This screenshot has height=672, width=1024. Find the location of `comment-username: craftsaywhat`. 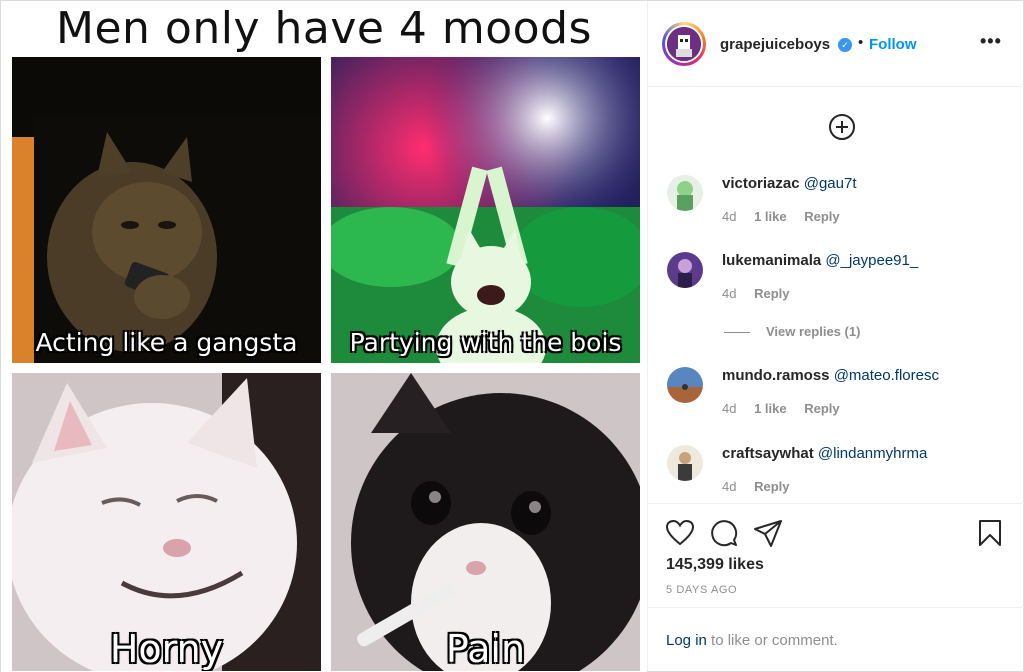

comment-username: craftsaywhat is located at coordinates (768, 453).